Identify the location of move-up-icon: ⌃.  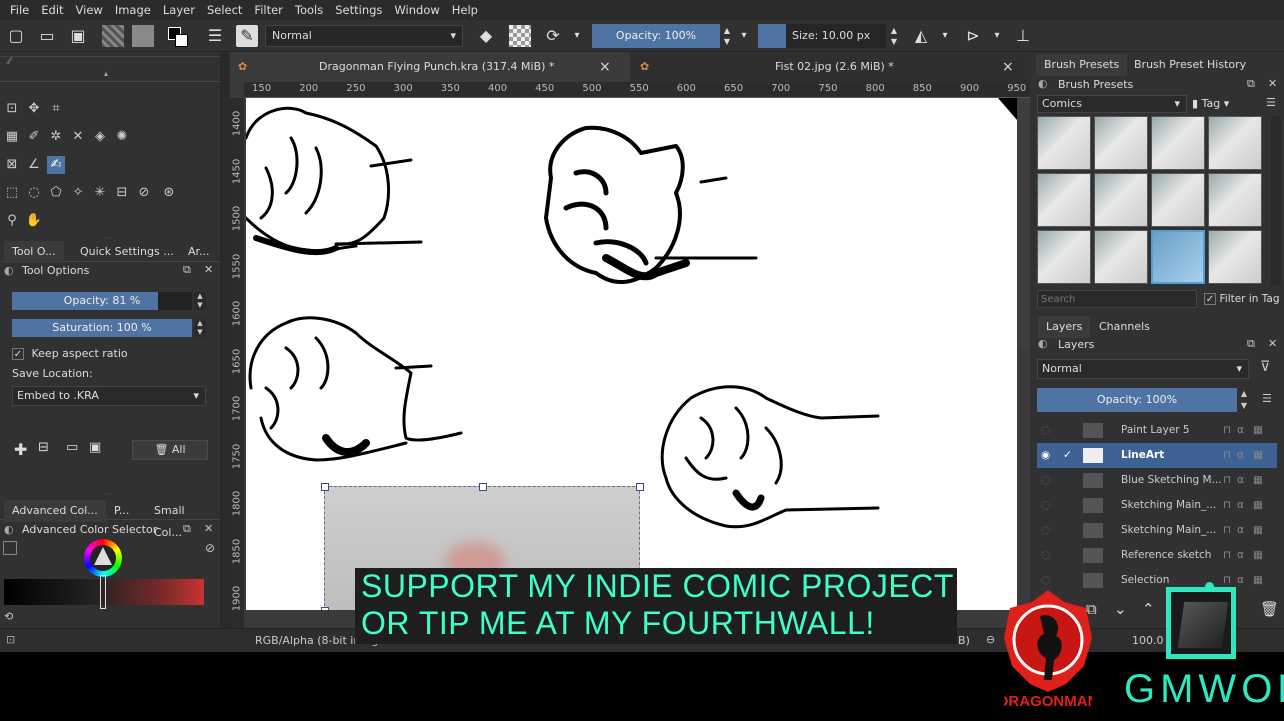
(1148, 609).